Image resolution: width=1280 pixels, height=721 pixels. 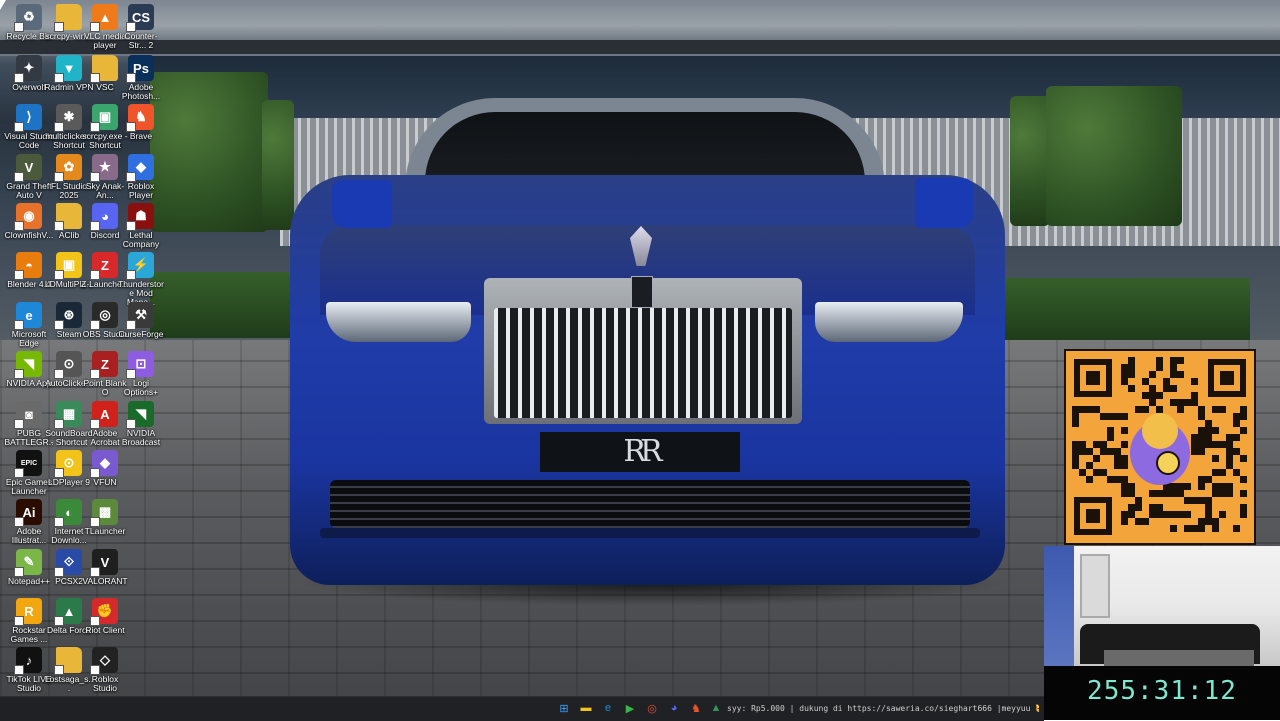 What do you see at coordinates (630, 708) in the screenshot?
I see `media-player-icon: ▶` at bounding box center [630, 708].